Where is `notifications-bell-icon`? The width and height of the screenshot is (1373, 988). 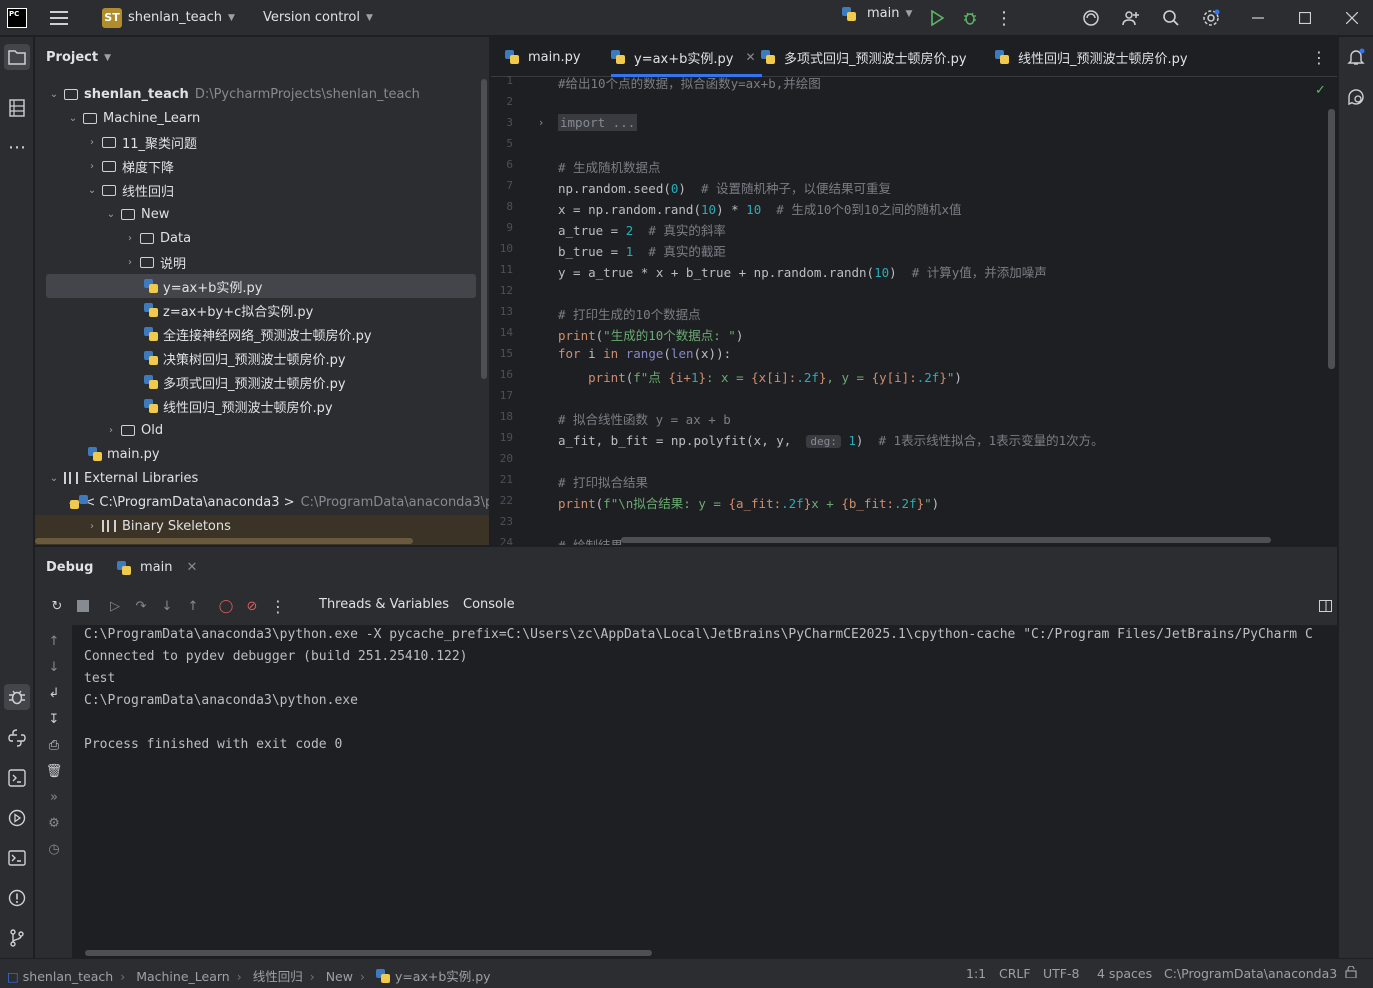
notifications-bell-icon is located at coordinates (1356, 57).